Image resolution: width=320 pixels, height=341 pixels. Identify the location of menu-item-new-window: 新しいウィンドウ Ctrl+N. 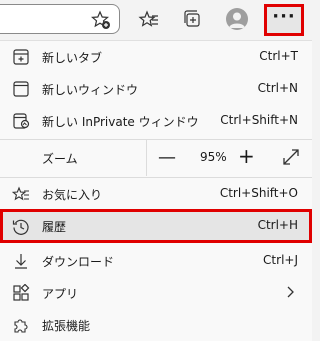
(156, 89).